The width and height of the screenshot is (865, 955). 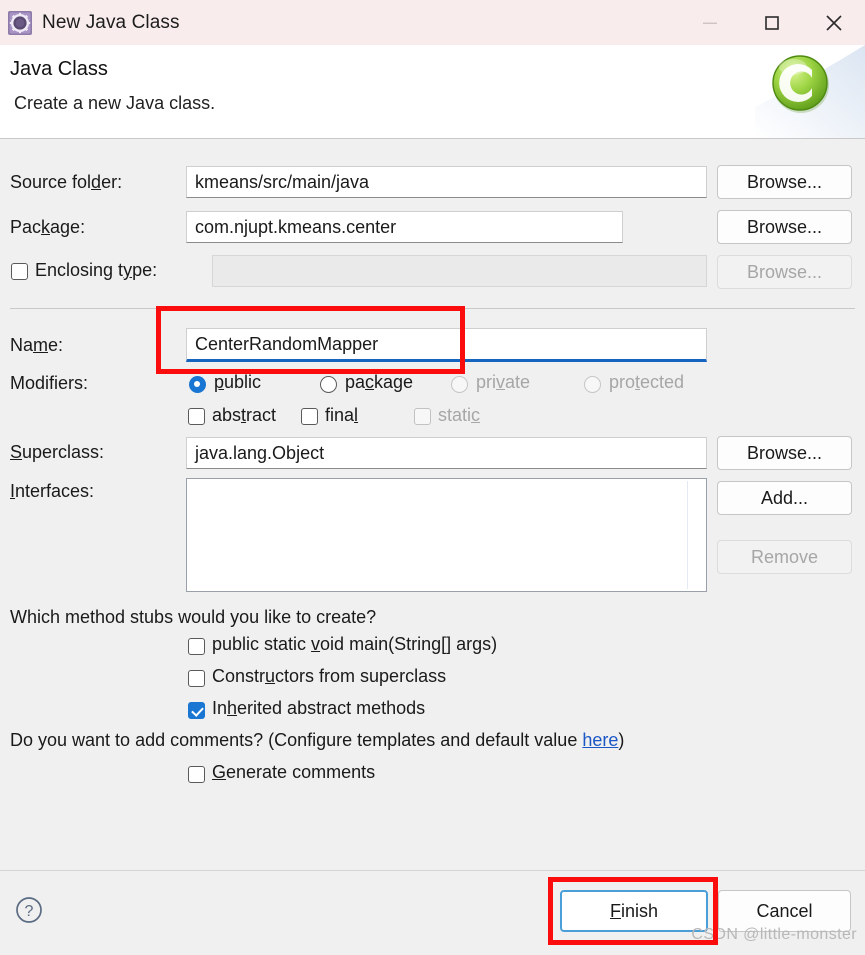 I want to click on superclass-input: java.lang.Object, so click(x=446, y=453).